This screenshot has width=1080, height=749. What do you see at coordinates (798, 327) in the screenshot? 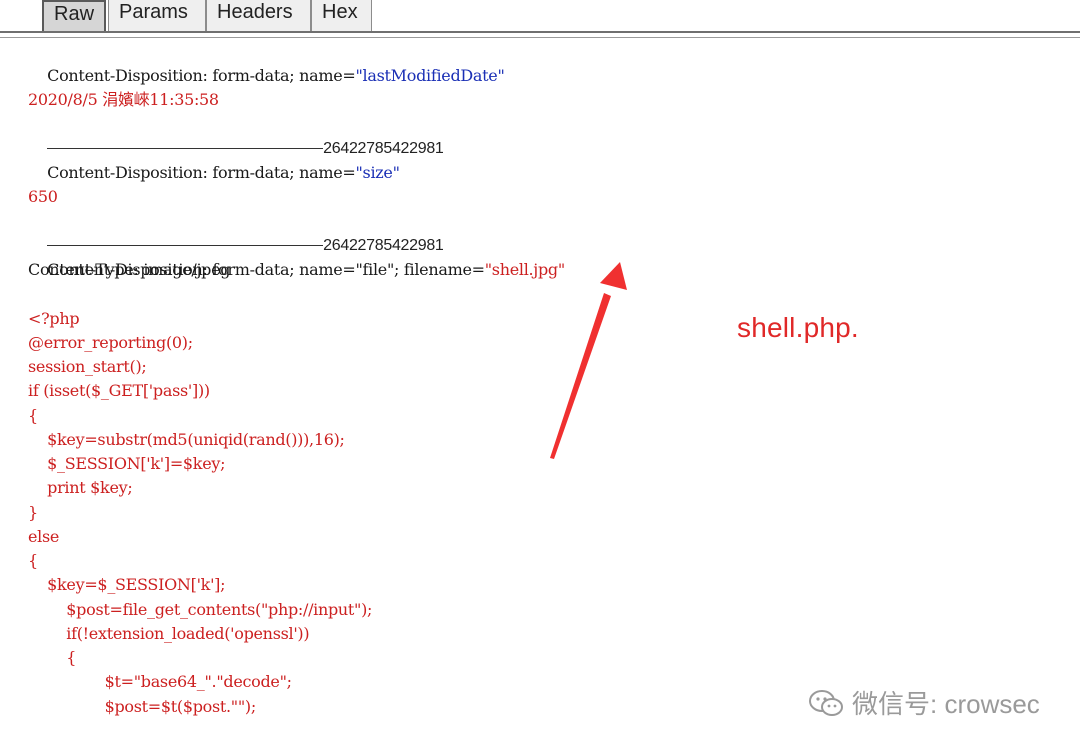
I see `annotation-label: shell.php.` at bounding box center [798, 327].